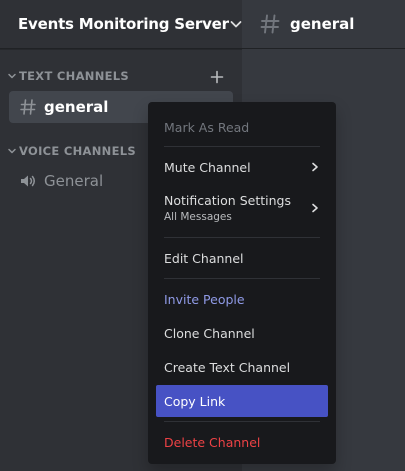 Image resolution: width=405 pixels, height=471 pixels. I want to click on server-name: Events Monitoring Server, so click(123, 24).